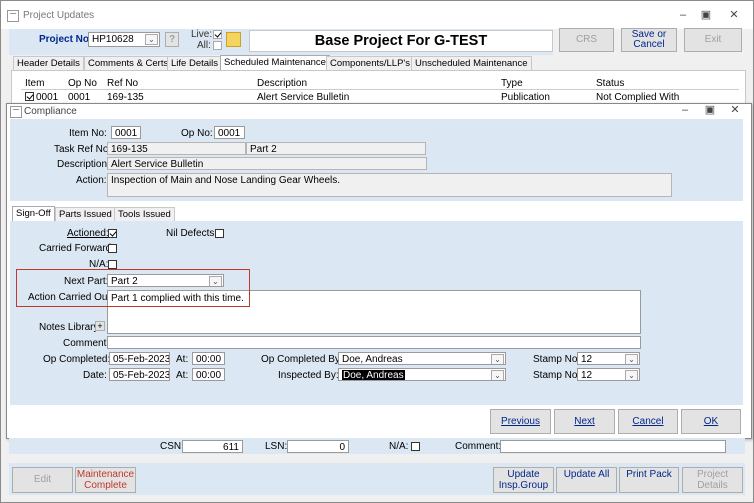  Describe the element at coordinates (229, 132) in the screenshot. I see `op-no-field: 0001` at that location.